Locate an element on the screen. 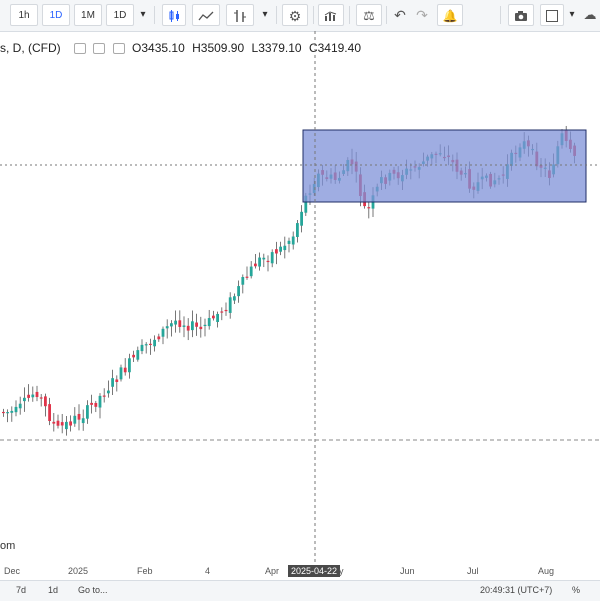 The width and height of the screenshot is (600, 601). range-7d-button: 7d is located at coordinates (21, 590).